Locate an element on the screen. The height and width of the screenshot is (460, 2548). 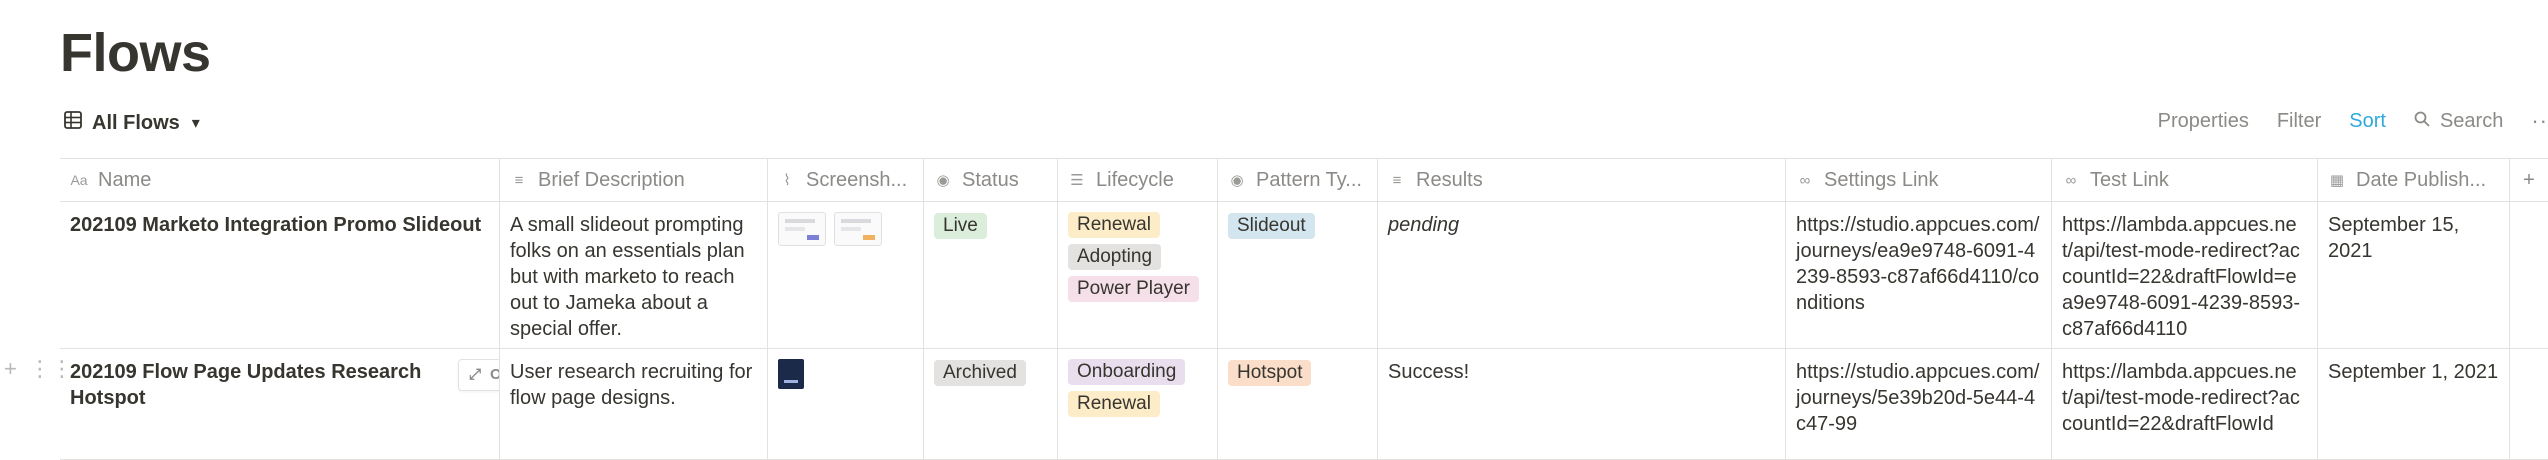
open-label: OPEN is located at coordinates (494, 375).